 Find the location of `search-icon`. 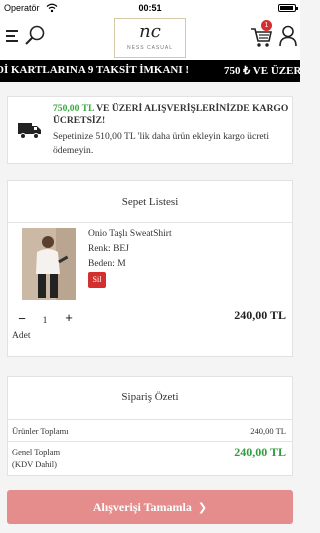

search-icon is located at coordinates (35, 35).